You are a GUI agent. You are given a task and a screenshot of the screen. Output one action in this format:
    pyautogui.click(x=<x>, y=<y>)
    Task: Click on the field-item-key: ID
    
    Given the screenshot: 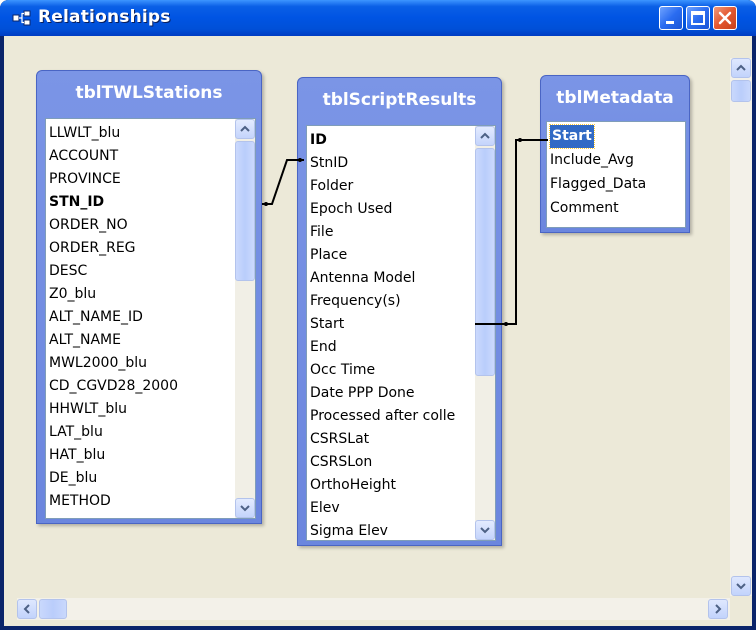 What is the action you would take?
    pyautogui.click(x=318, y=140)
    